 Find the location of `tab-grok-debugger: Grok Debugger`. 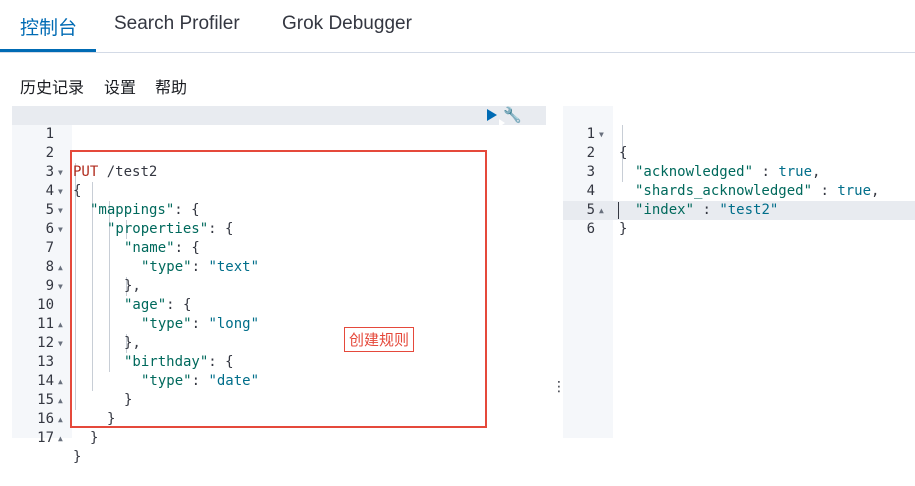

tab-grok-debugger: Grok Debugger is located at coordinates (347, 24).